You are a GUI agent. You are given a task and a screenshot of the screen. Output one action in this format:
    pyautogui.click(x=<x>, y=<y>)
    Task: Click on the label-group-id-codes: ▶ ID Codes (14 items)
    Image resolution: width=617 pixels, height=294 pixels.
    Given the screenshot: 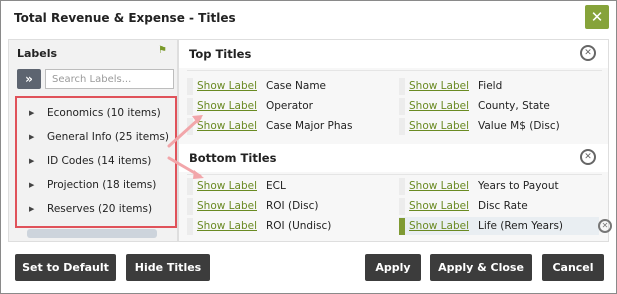 What is the action you would take?
    pyautogui.click(x=96, y=161)
    